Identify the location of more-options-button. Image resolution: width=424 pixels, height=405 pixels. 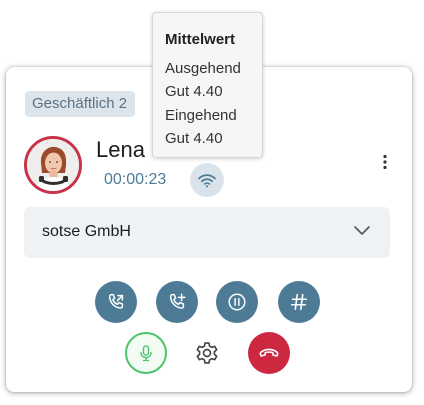
(385, 162).